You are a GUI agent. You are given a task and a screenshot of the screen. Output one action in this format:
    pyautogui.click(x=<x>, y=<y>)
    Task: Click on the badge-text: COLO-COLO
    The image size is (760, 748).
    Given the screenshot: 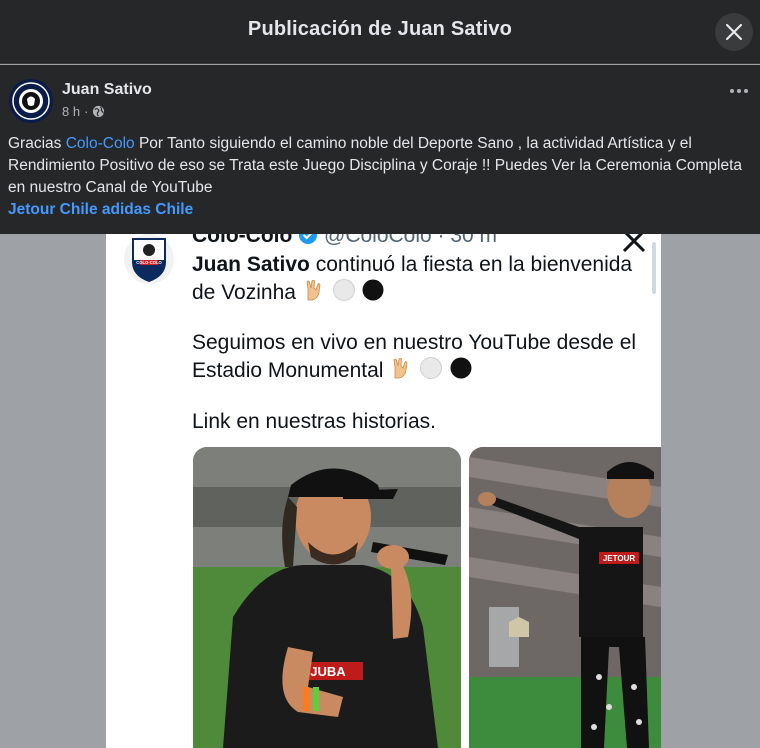 What is the action you would take?
    pyautogui.click(x=149, y=262)
    